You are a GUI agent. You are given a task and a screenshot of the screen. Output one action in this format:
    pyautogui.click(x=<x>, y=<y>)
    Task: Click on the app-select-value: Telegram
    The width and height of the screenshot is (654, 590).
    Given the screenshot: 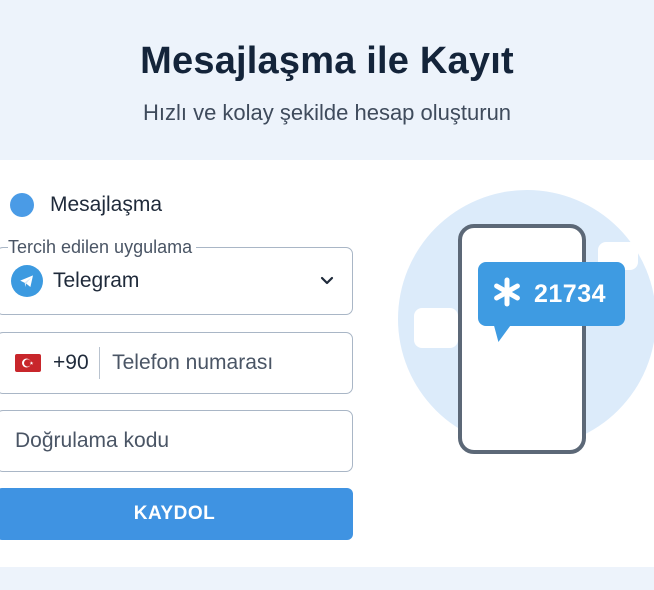 What is the action you would take?
    pyautogui.click(x=96, y=280)
    